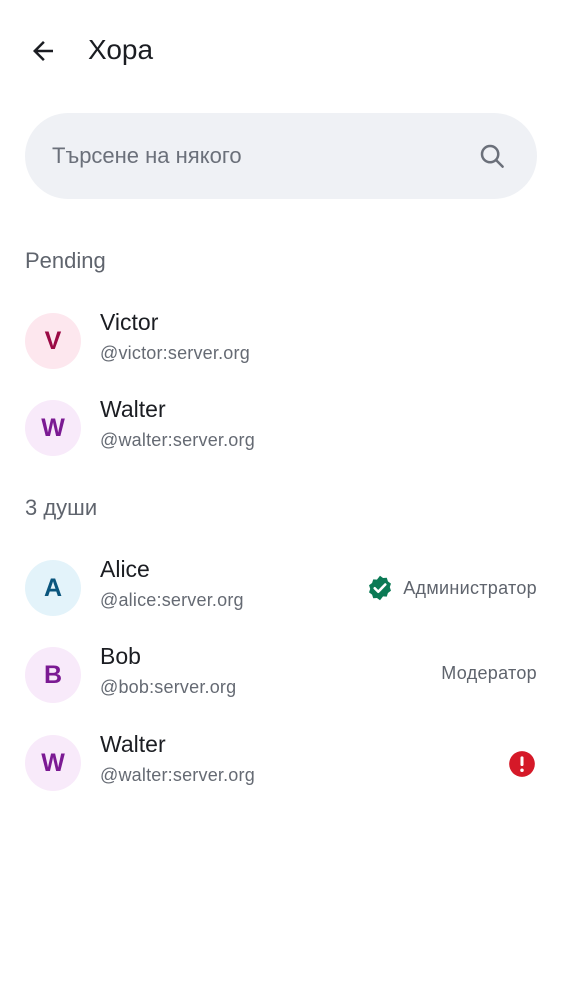  Describe the element at coordinates (492, 156) in the screenshot. I see `search-icon` at that location.